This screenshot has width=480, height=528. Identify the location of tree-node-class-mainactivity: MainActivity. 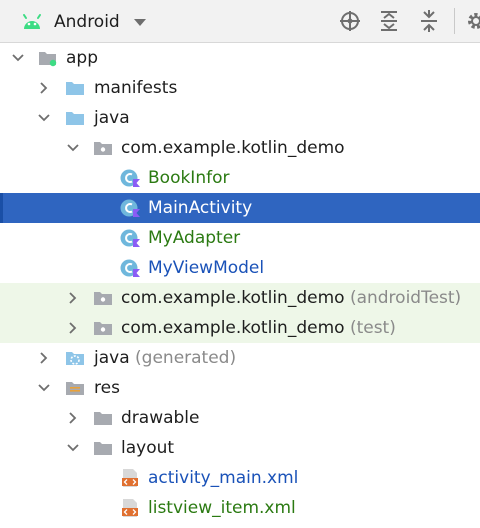
(240, 208).